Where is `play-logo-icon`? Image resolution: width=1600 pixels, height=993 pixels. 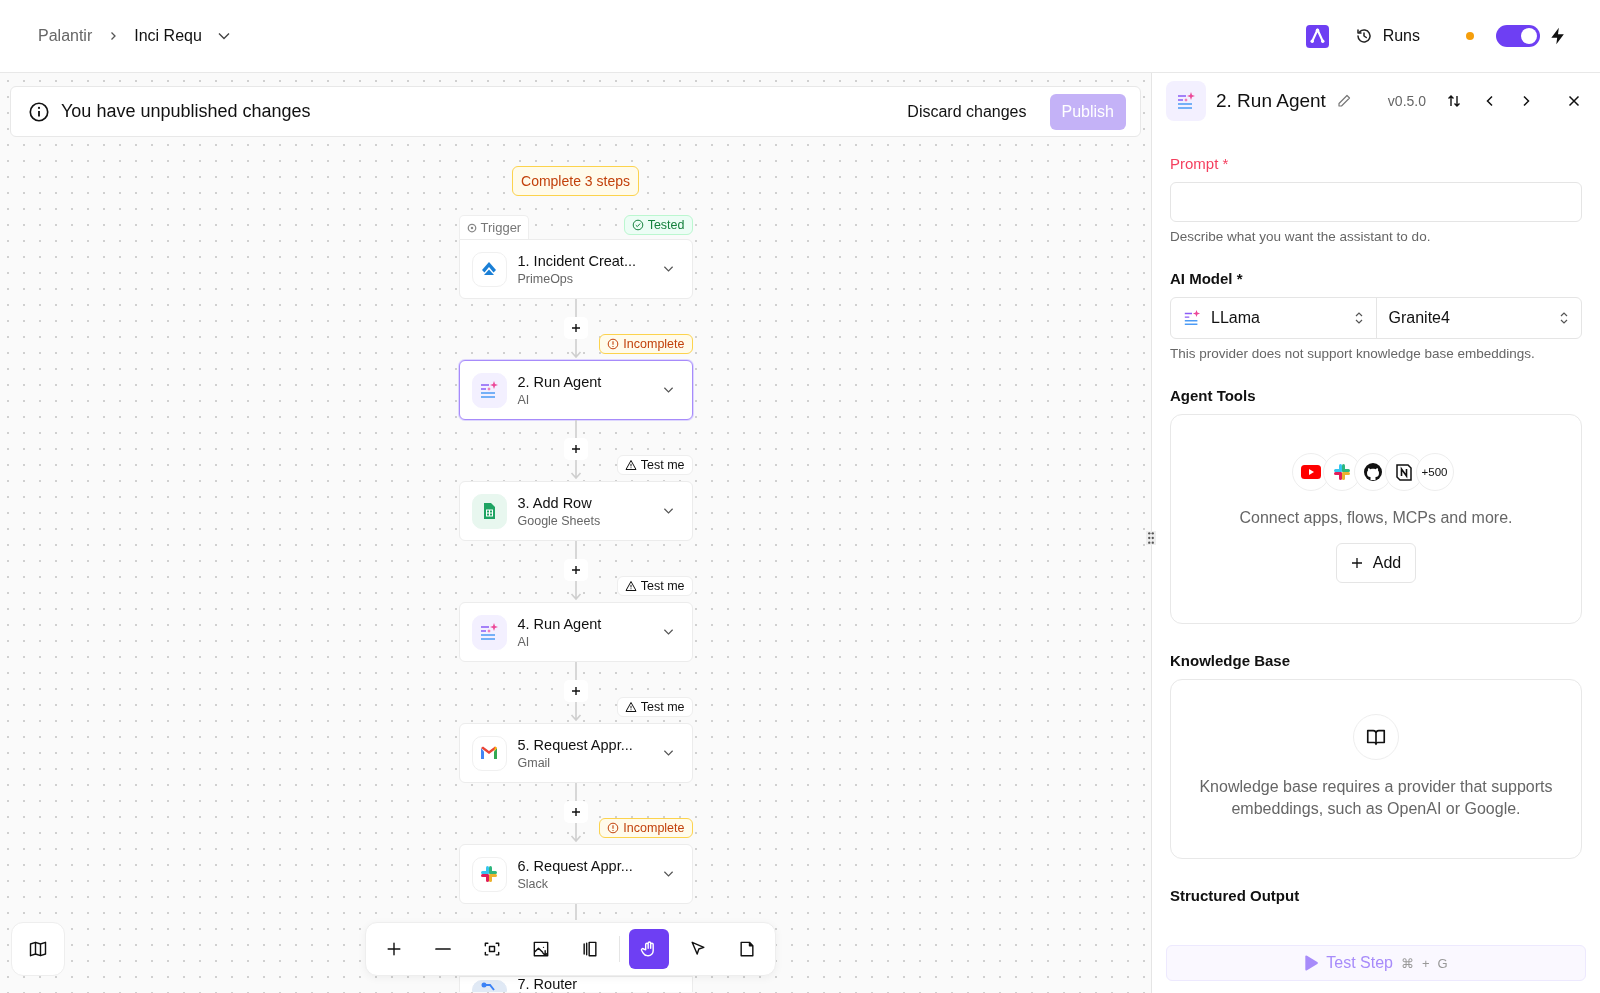
play-logo-icon is located at coordinates (1310, 472).